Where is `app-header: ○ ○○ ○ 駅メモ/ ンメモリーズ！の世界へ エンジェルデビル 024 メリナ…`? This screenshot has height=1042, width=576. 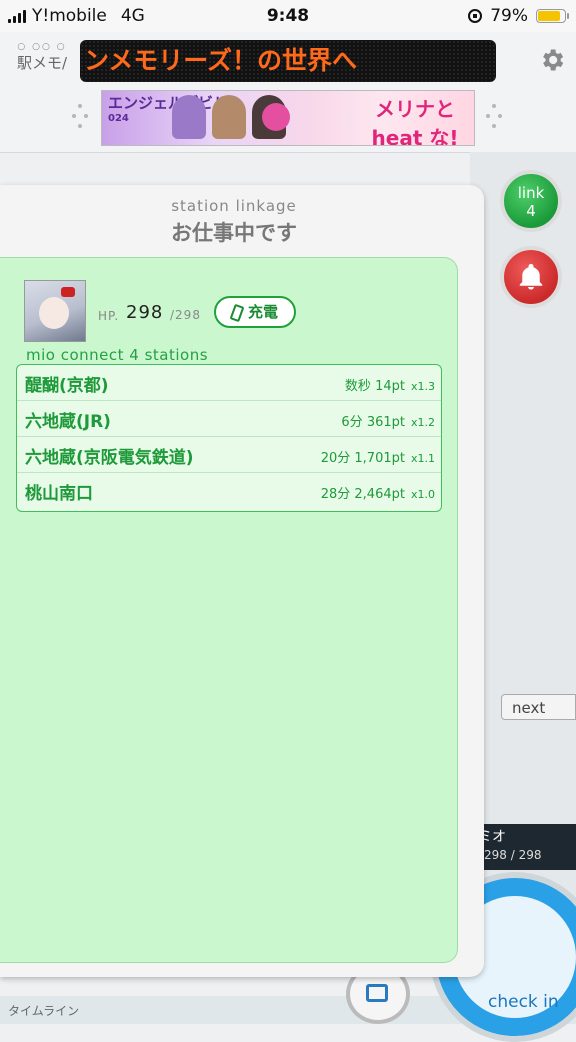 app-header: ○ ○○ ○ 駅メモ/ ンメモリーズ！の世界へ エンジェルデビル 024 メリナ… is located at coordinates (288, 92).